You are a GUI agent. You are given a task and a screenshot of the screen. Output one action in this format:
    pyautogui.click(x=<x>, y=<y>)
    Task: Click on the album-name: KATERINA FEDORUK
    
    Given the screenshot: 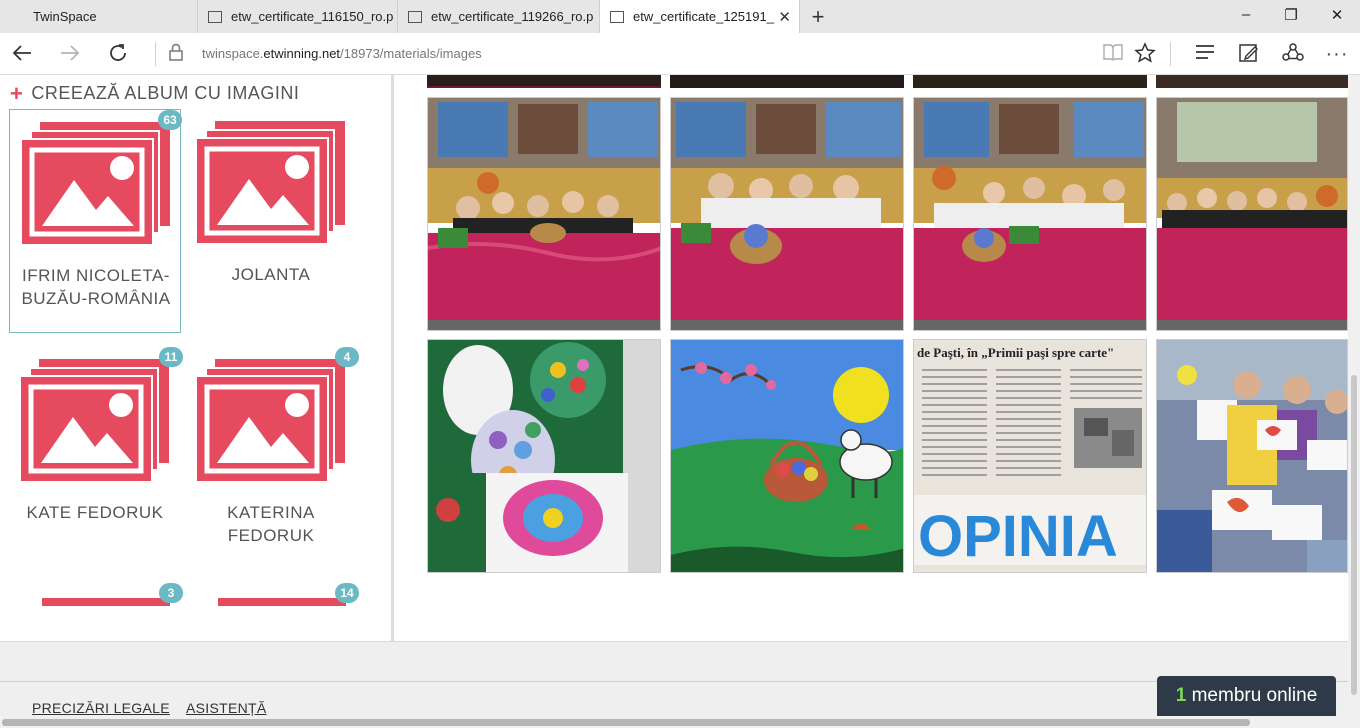 What is the action you would take?
    pyautogui.click(x=271, y=524)
    